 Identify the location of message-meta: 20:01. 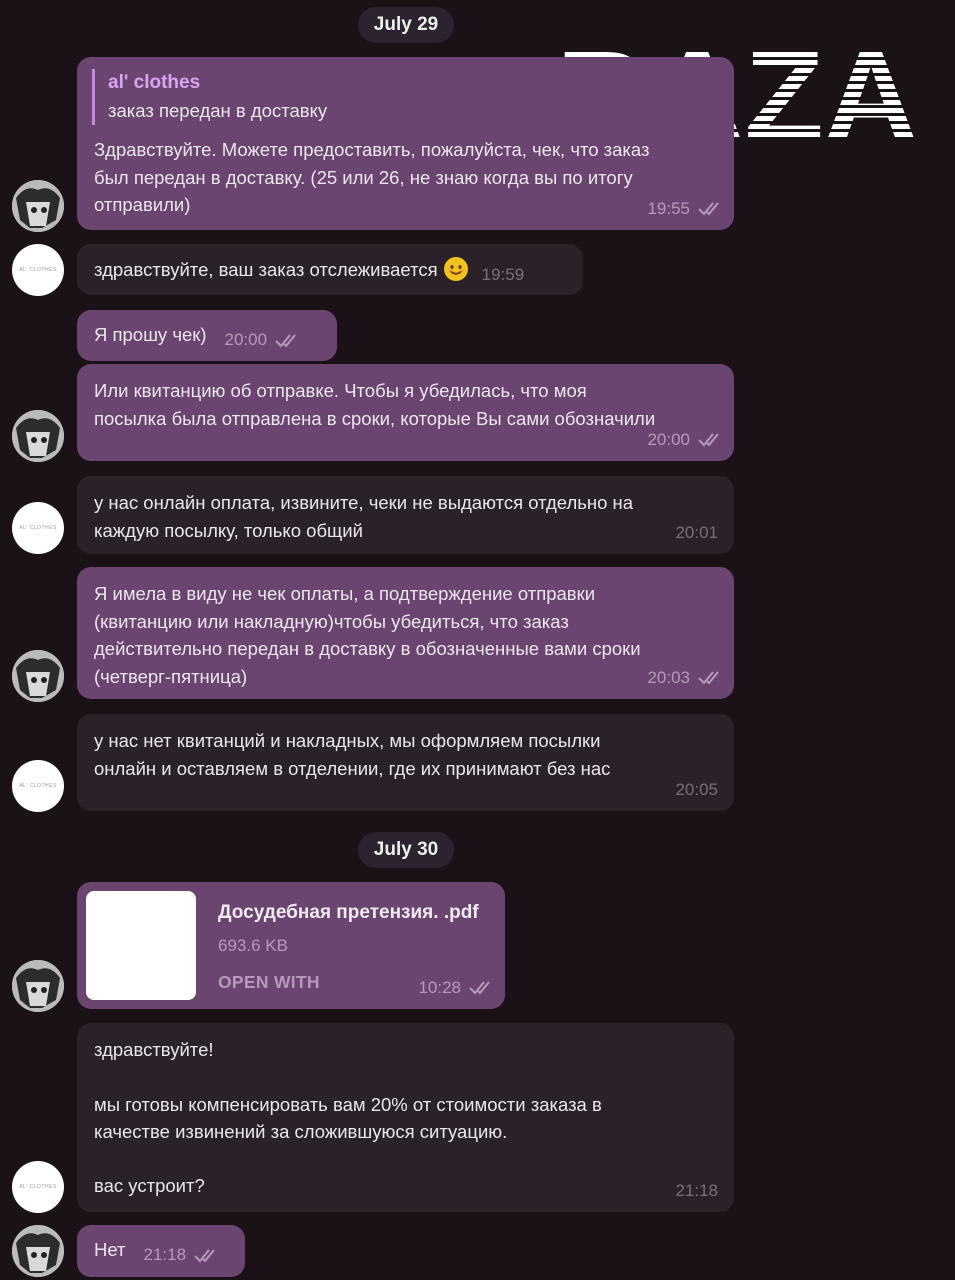
(696, 533).